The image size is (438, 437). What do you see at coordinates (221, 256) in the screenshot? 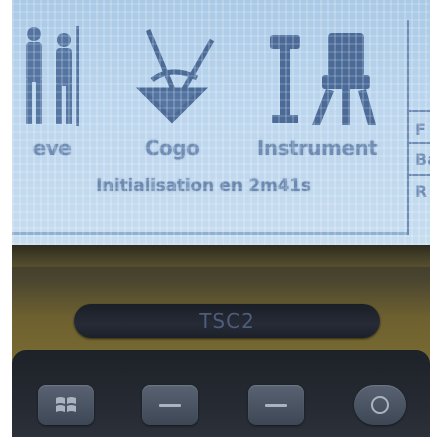
I see `housing-shadow` at bounding box center [221, 256].